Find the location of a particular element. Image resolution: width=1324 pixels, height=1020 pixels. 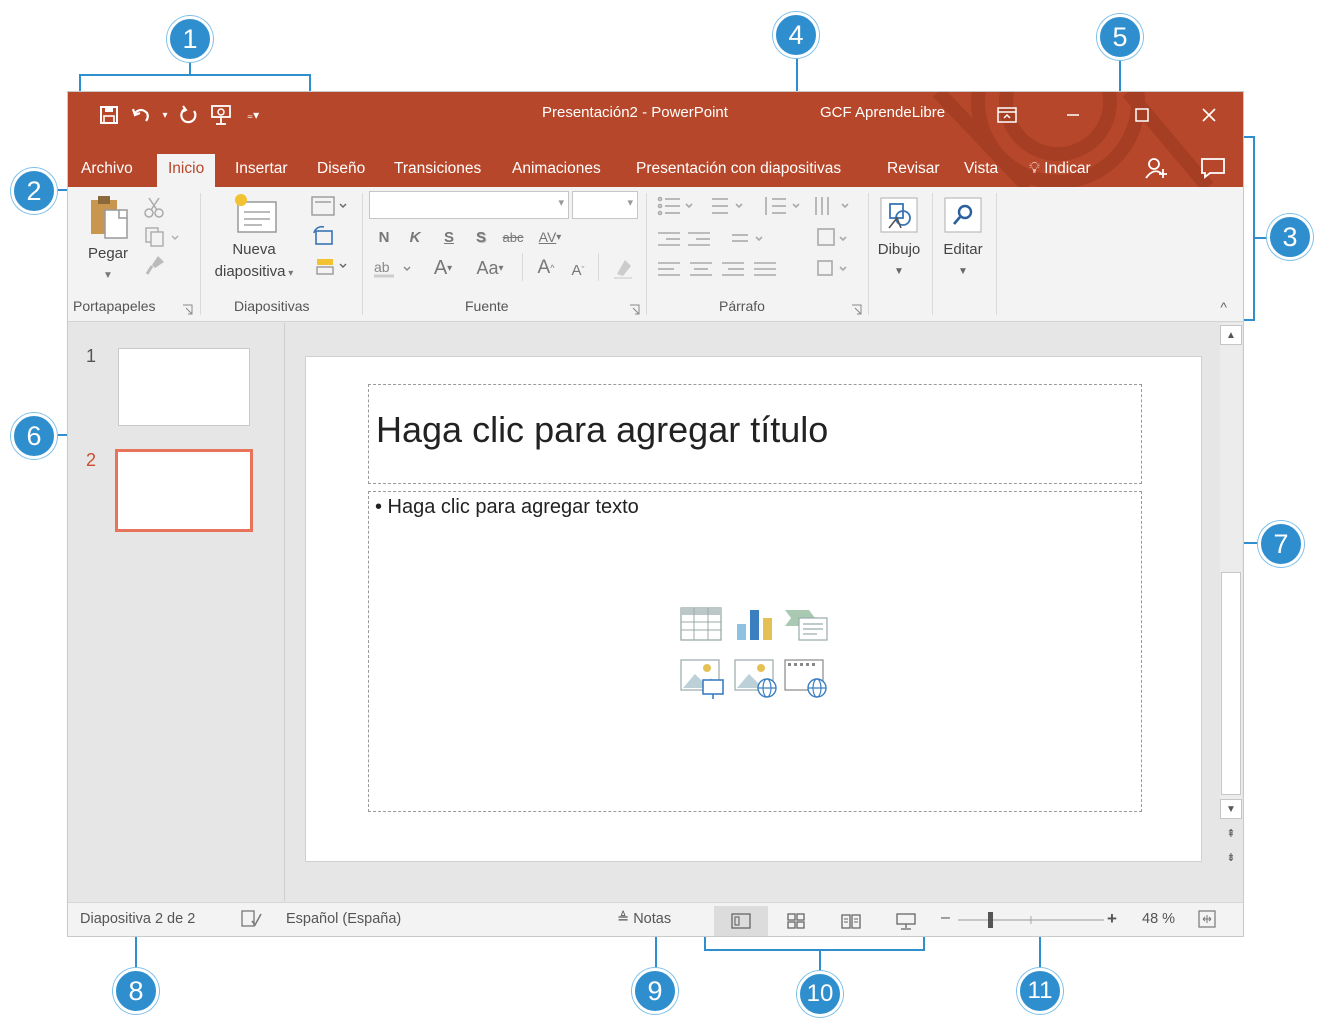

reset-slide-icon is located at coordinates (323, 236).